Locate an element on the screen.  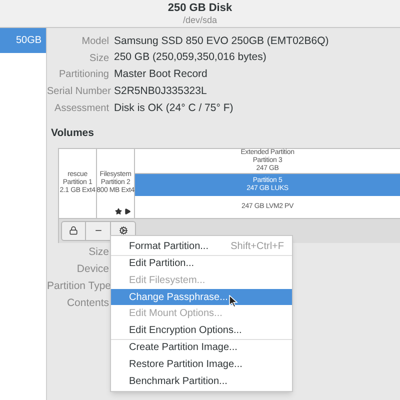
property-value: 250 GB (250,059,350,016 bytes) is located at coordinates (190, 58).